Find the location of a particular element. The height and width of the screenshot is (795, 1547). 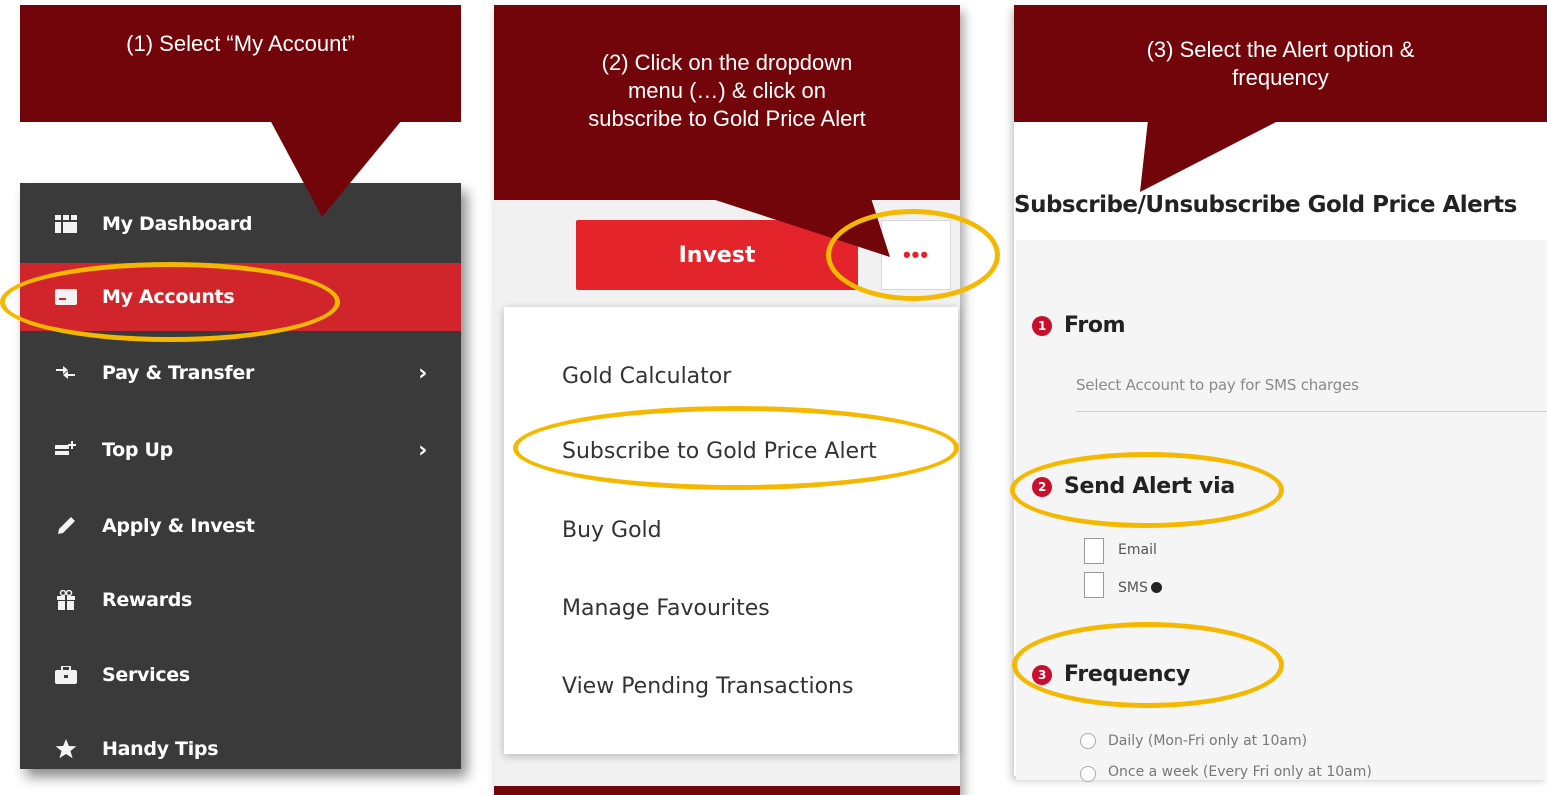

panel-footer-strip is located at coordinates (727, 790).